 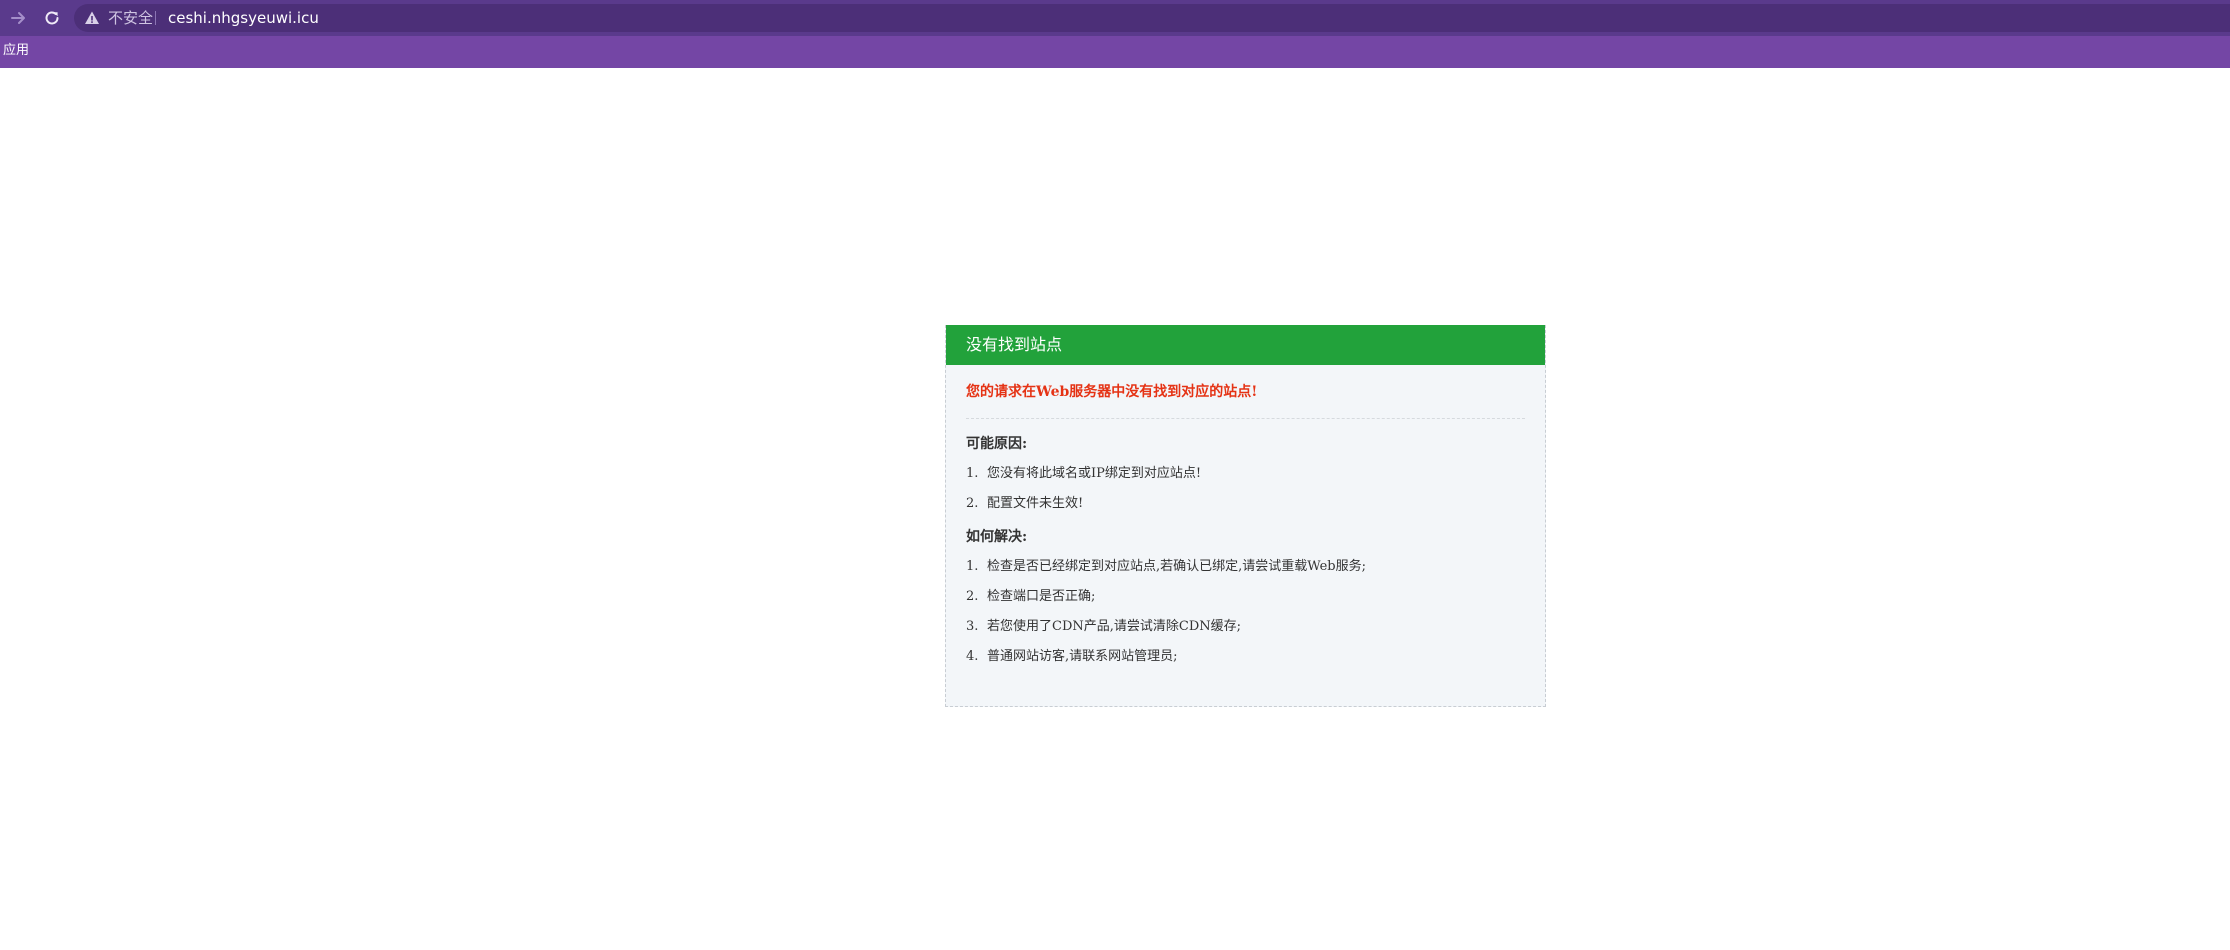 I want to click on security-status-label: 不安全, so click(x=130, y=18).